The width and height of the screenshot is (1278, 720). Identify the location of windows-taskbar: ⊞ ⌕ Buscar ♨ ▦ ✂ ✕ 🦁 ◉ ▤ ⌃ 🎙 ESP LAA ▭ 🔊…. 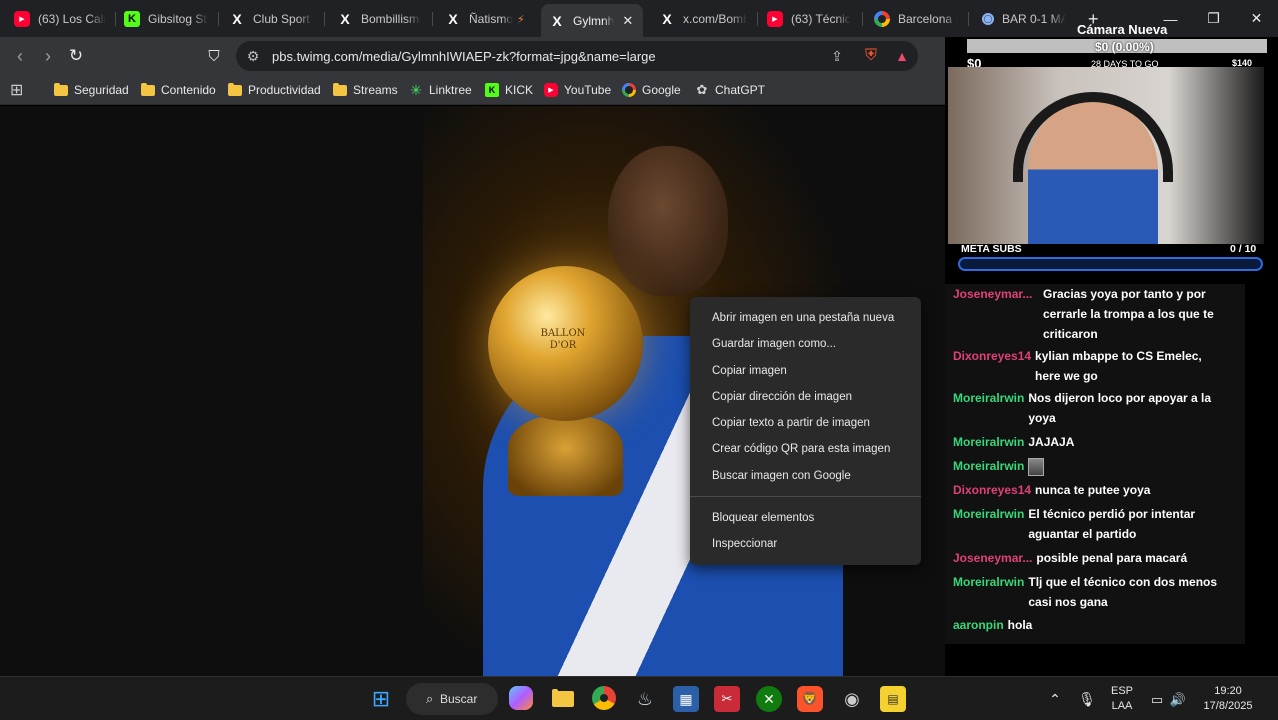
(639, 698).